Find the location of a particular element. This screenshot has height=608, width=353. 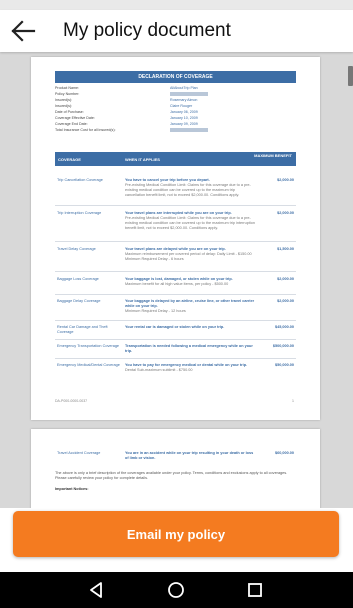

bottom-action-area: Email my policy is located at coordinates (176, 540).